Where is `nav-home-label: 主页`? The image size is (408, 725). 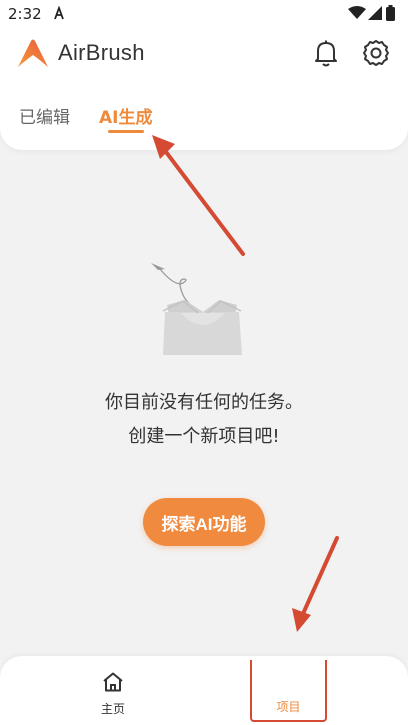
nav-home-label: 主页 is located at coordinates (112, 709).